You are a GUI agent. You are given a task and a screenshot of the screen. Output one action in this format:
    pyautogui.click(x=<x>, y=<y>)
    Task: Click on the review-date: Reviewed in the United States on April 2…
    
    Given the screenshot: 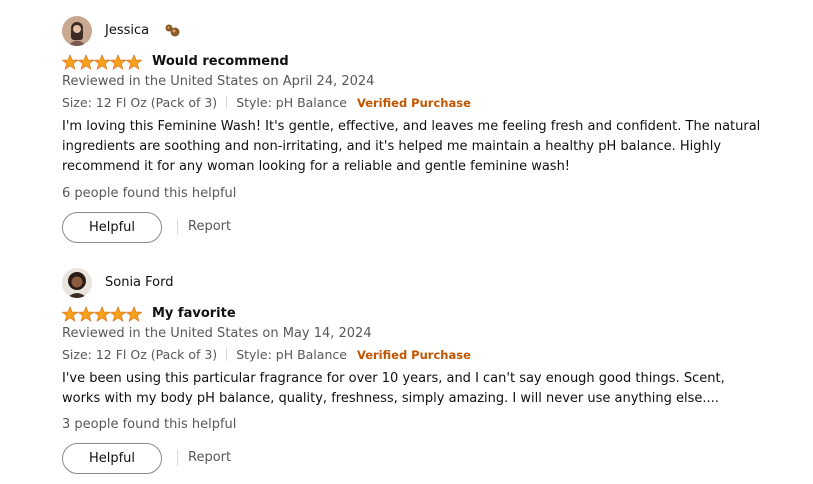 What is the action you would take?
    pyautogui.click(x=218, y=81)
    